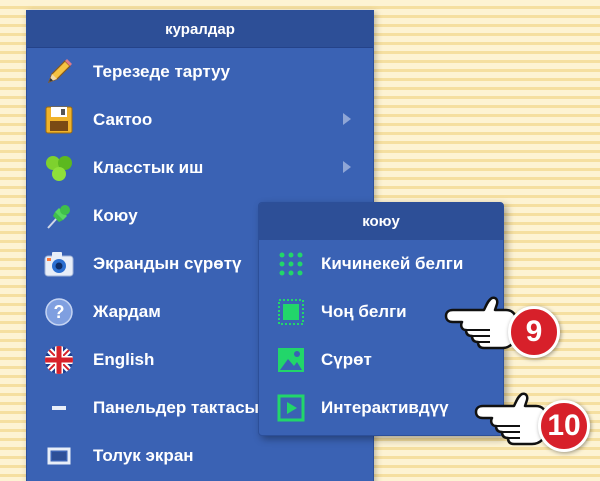  I want to click on callout-badge-10: 10, so click(564, 426).